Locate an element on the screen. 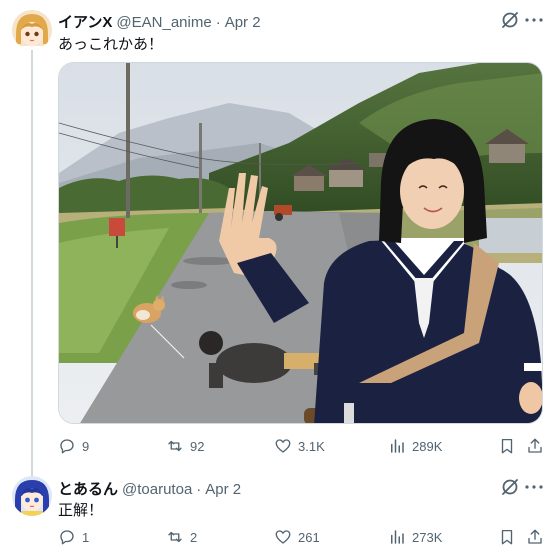 This screenshot has width=556, height=557. like-button: 261 is located at coordinates (297, 537).